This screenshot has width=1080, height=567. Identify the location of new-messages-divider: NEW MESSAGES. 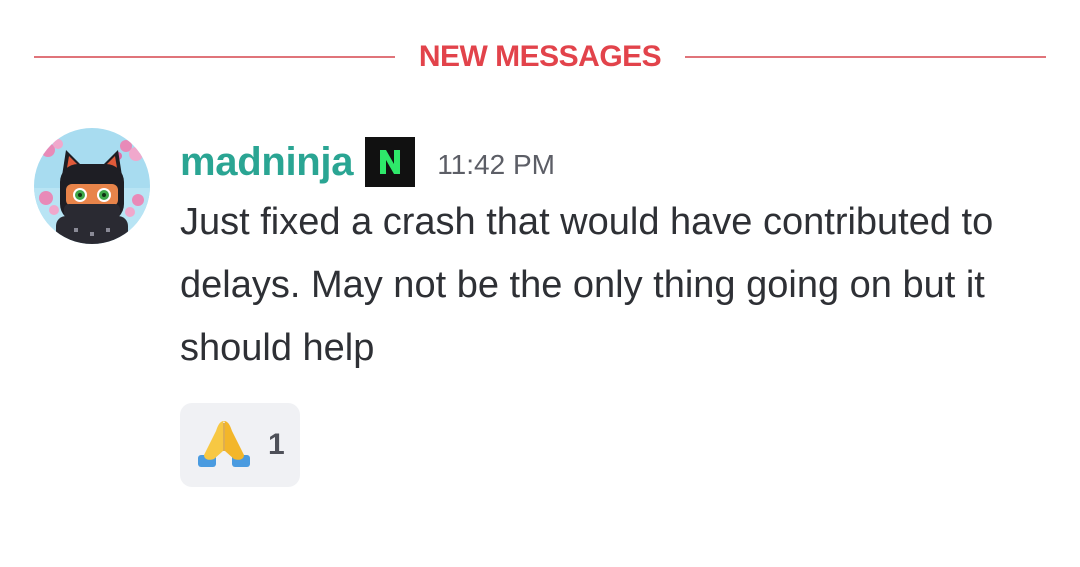
(540, 57).